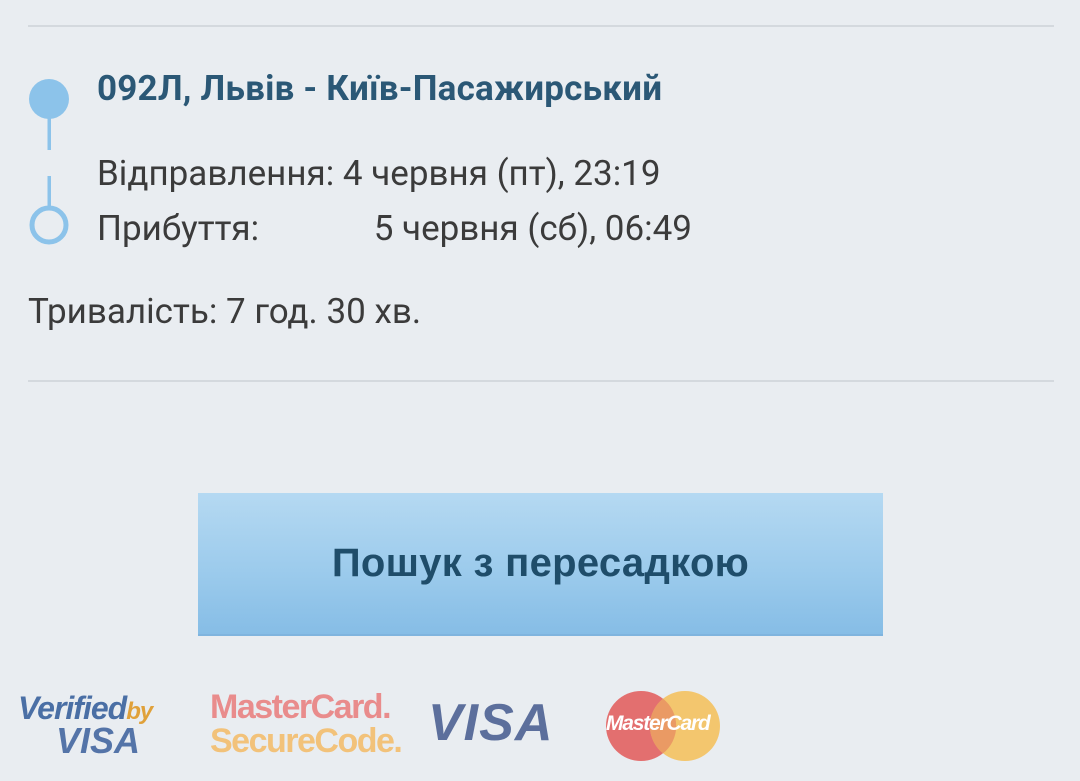  What do you see at coordinates (658, 723) in the screenshot?
I see `mastercard-wordmark: MasterCard` at bounding box center [658, 723].